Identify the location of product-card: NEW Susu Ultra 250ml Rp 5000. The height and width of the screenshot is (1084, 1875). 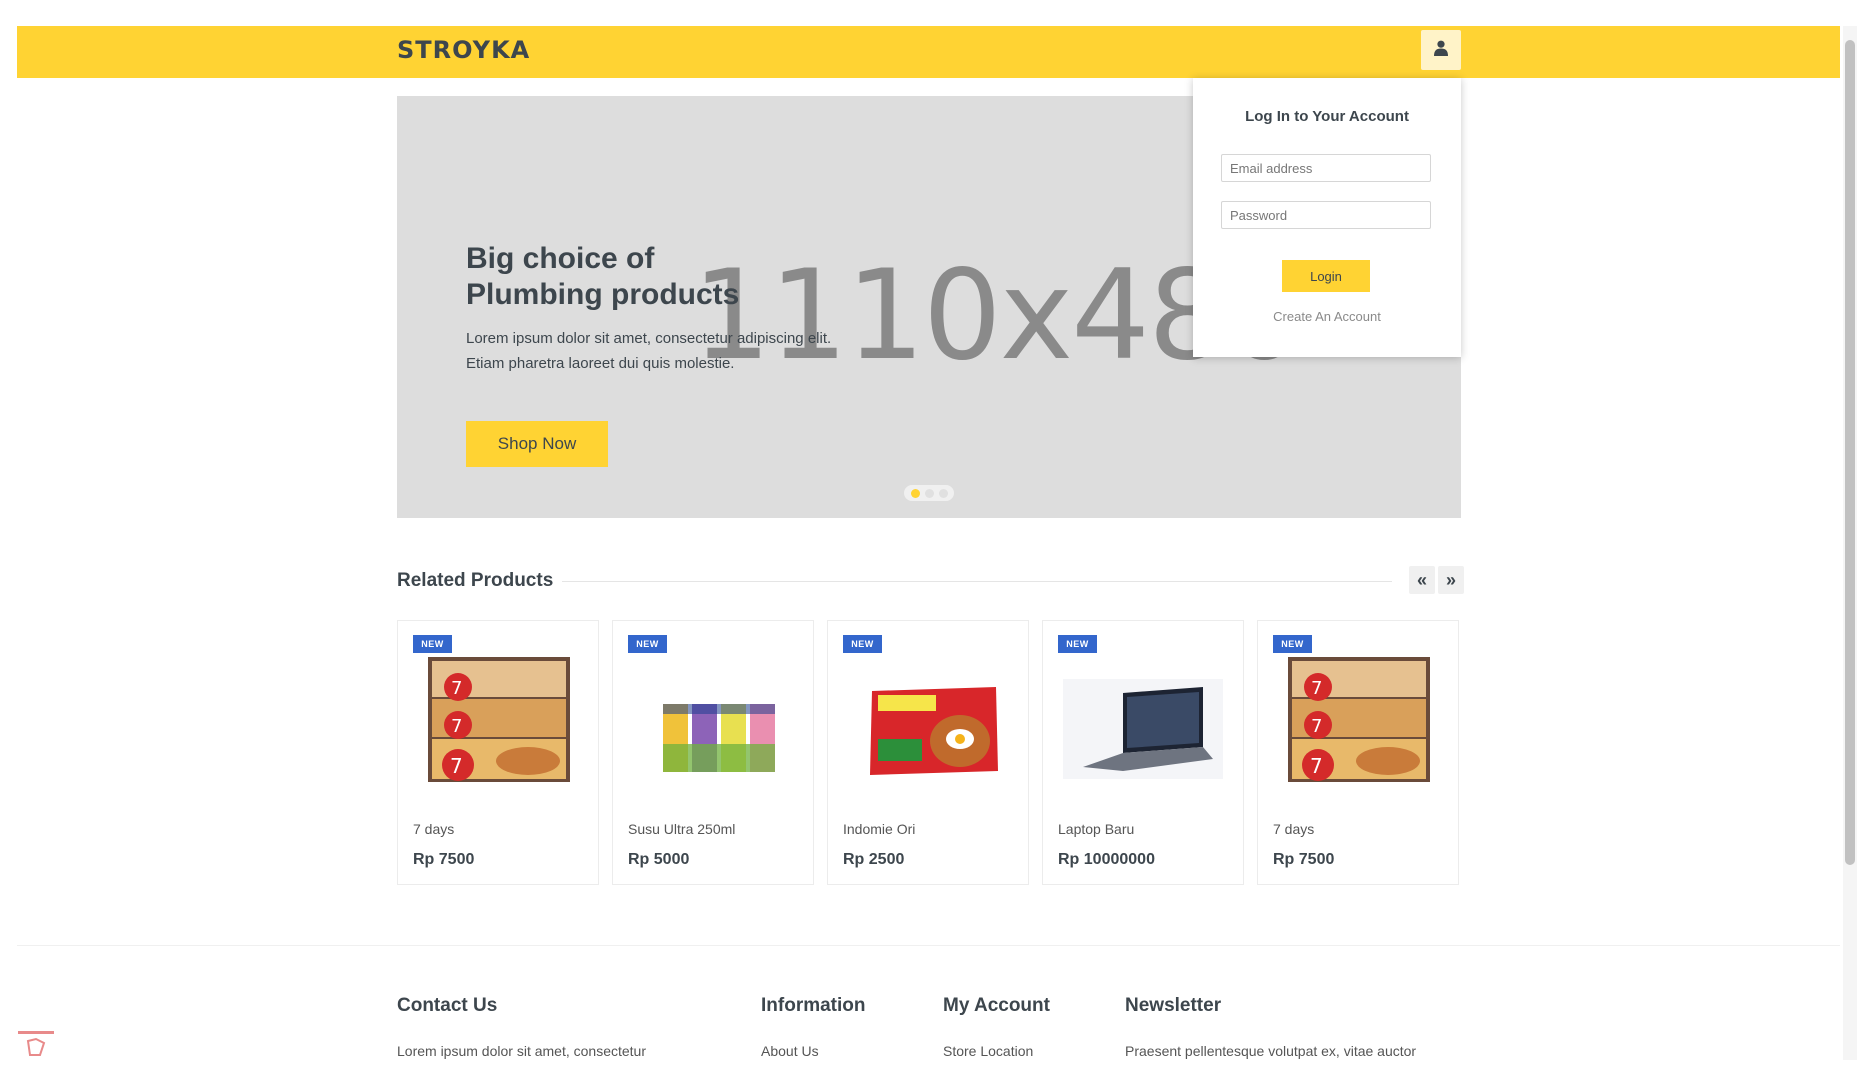
(713, 752).